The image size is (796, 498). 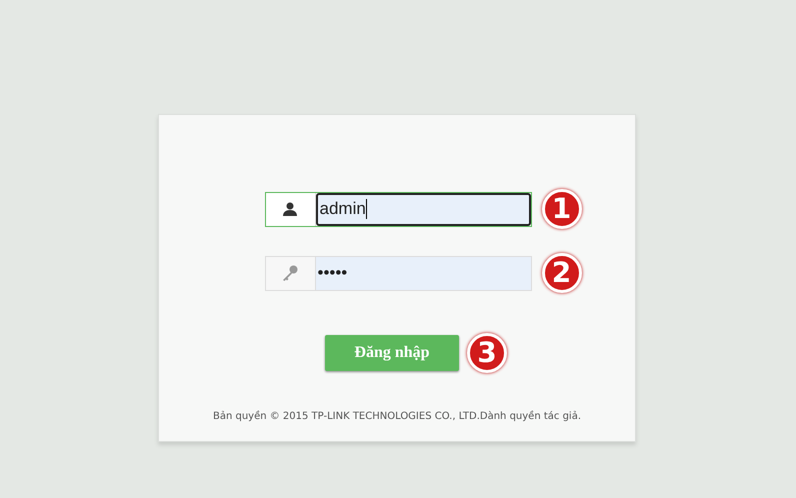 I want to click on user-icon, so click(x=290, y=209).